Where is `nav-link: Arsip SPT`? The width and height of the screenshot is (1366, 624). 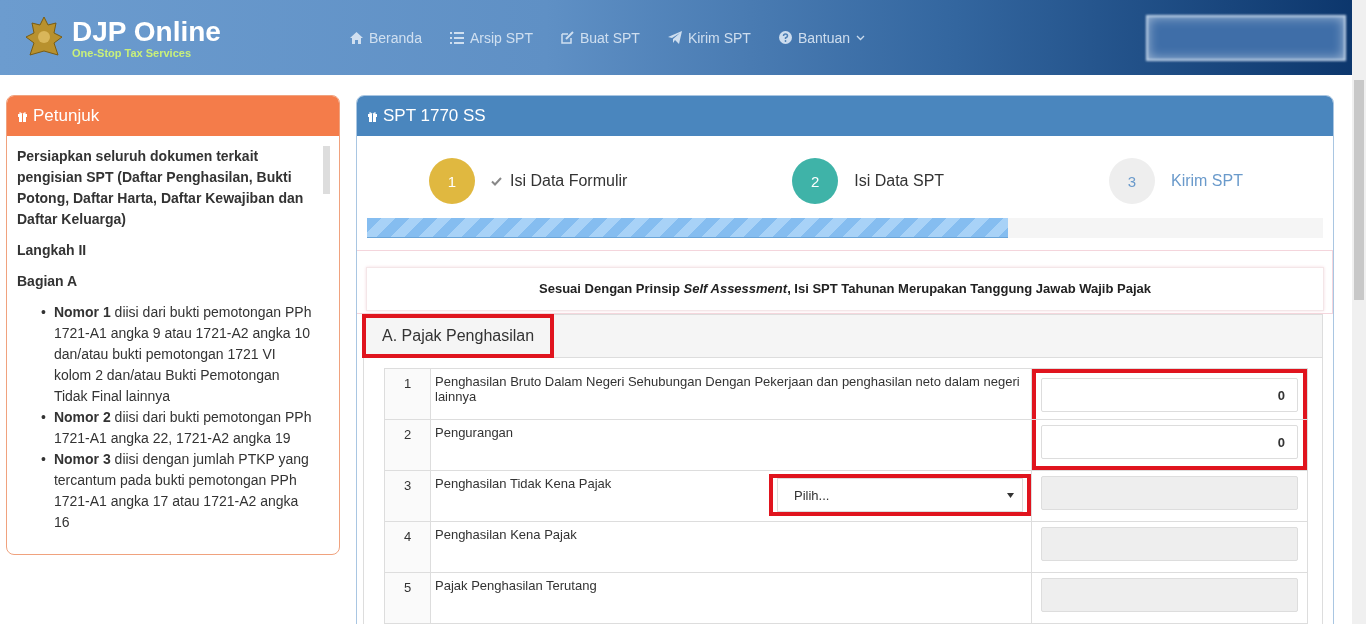 nav-link: Arsip SPT is located at coordinates (491, 37).